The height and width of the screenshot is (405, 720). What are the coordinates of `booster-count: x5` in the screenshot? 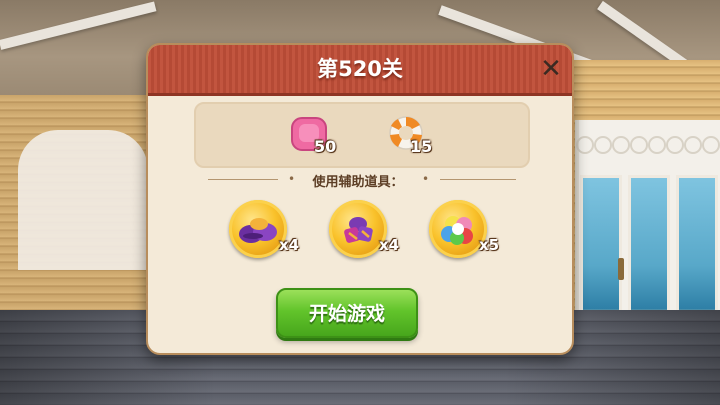 It's located at (489, 245).